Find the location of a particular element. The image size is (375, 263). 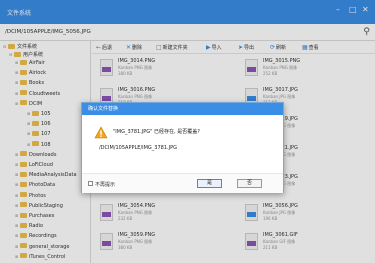

dialog-file-path: /DCIM/105APPLE/IMG_3781.JPG is located at coordinates (138, 148).